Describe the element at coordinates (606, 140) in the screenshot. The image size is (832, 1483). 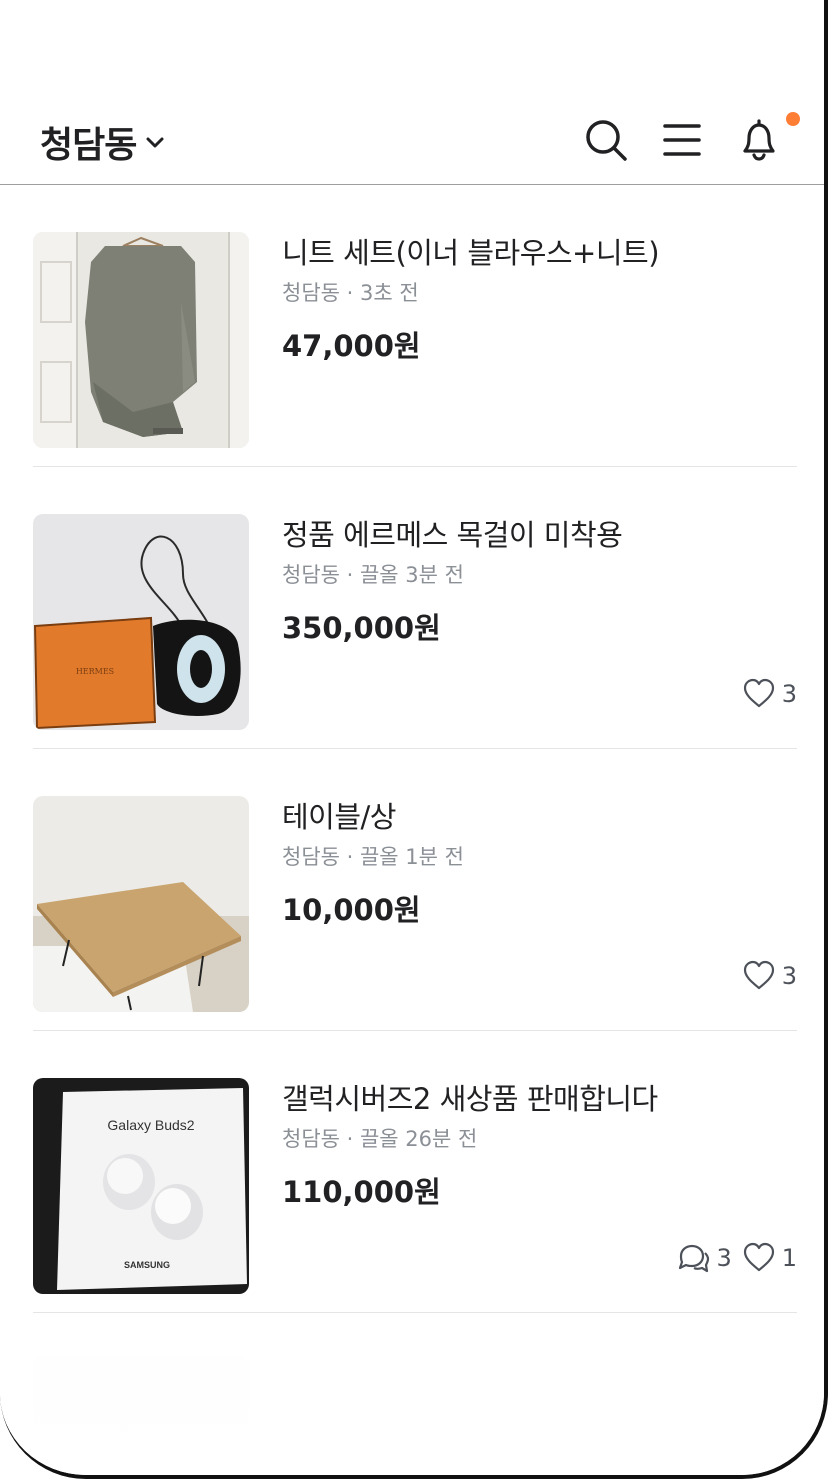
I see `search-icon` at that location.